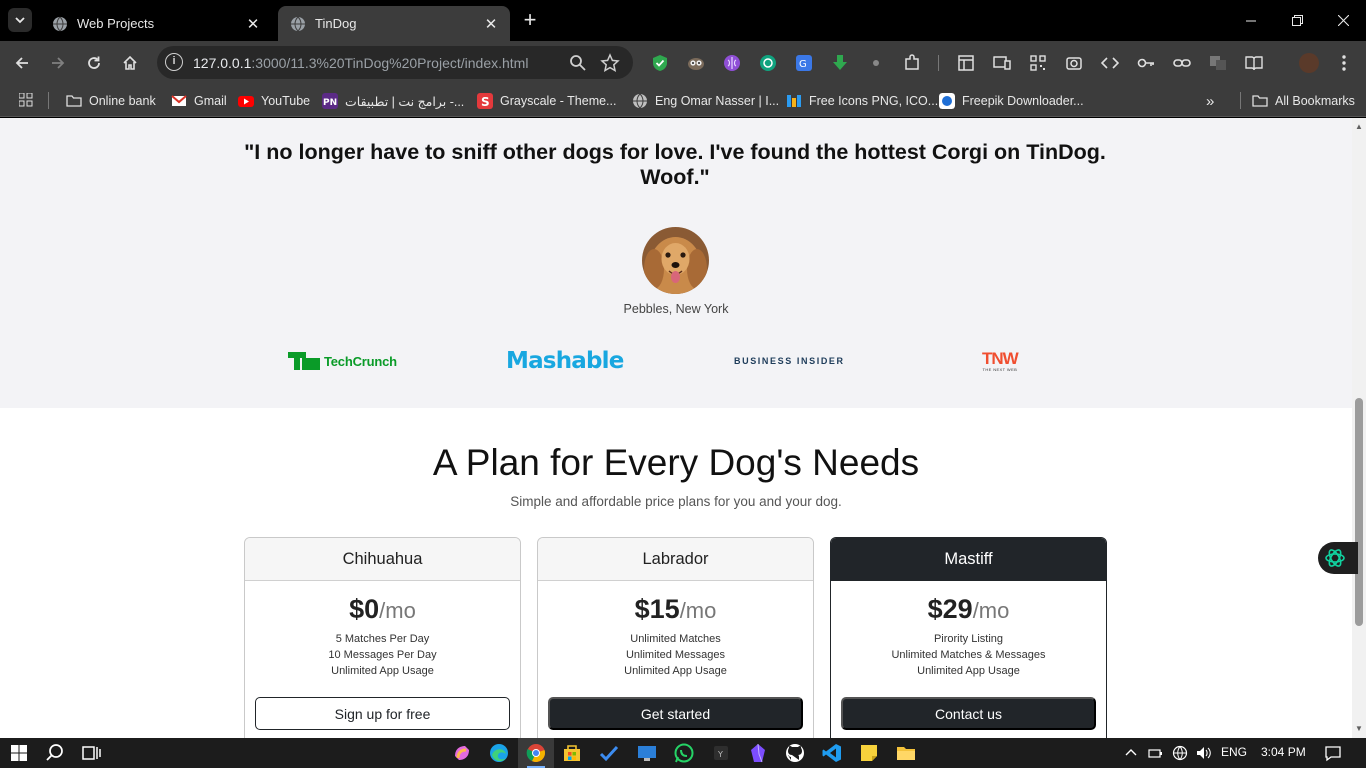 The width and height of the screenshot is (1366, 768). I want to click on mashable-wordmark: Mashable, so click(565, 361).